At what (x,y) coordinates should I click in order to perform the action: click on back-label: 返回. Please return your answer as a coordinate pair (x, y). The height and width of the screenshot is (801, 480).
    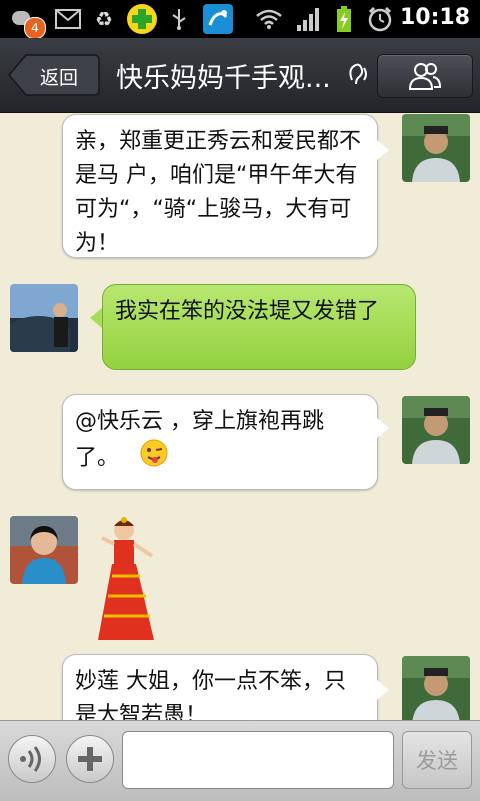
    Looking at the image, I should click on (59, 78).